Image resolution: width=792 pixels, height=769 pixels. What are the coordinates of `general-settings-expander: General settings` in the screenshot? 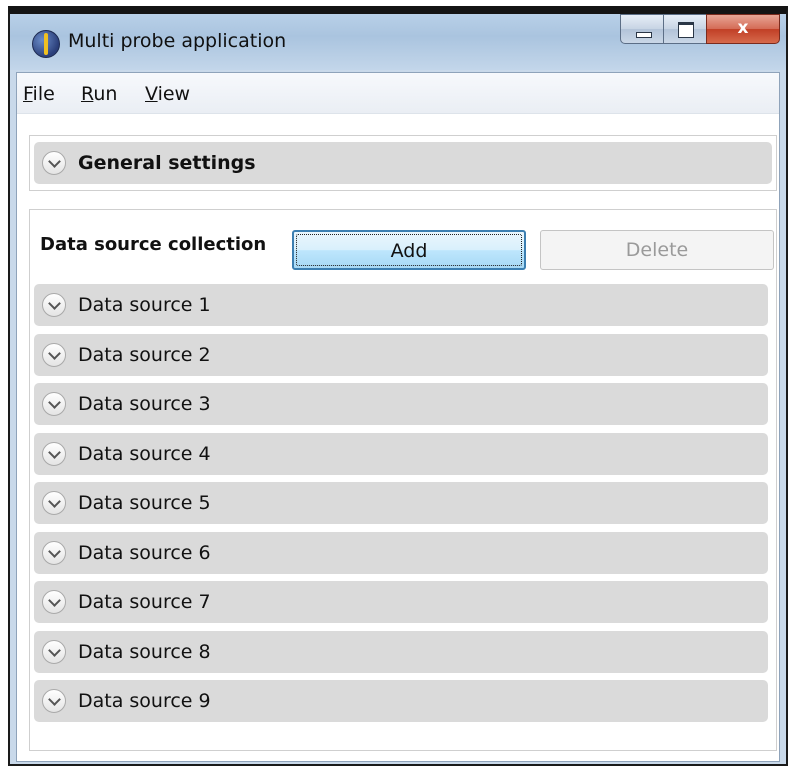 It's located at (403, 163).